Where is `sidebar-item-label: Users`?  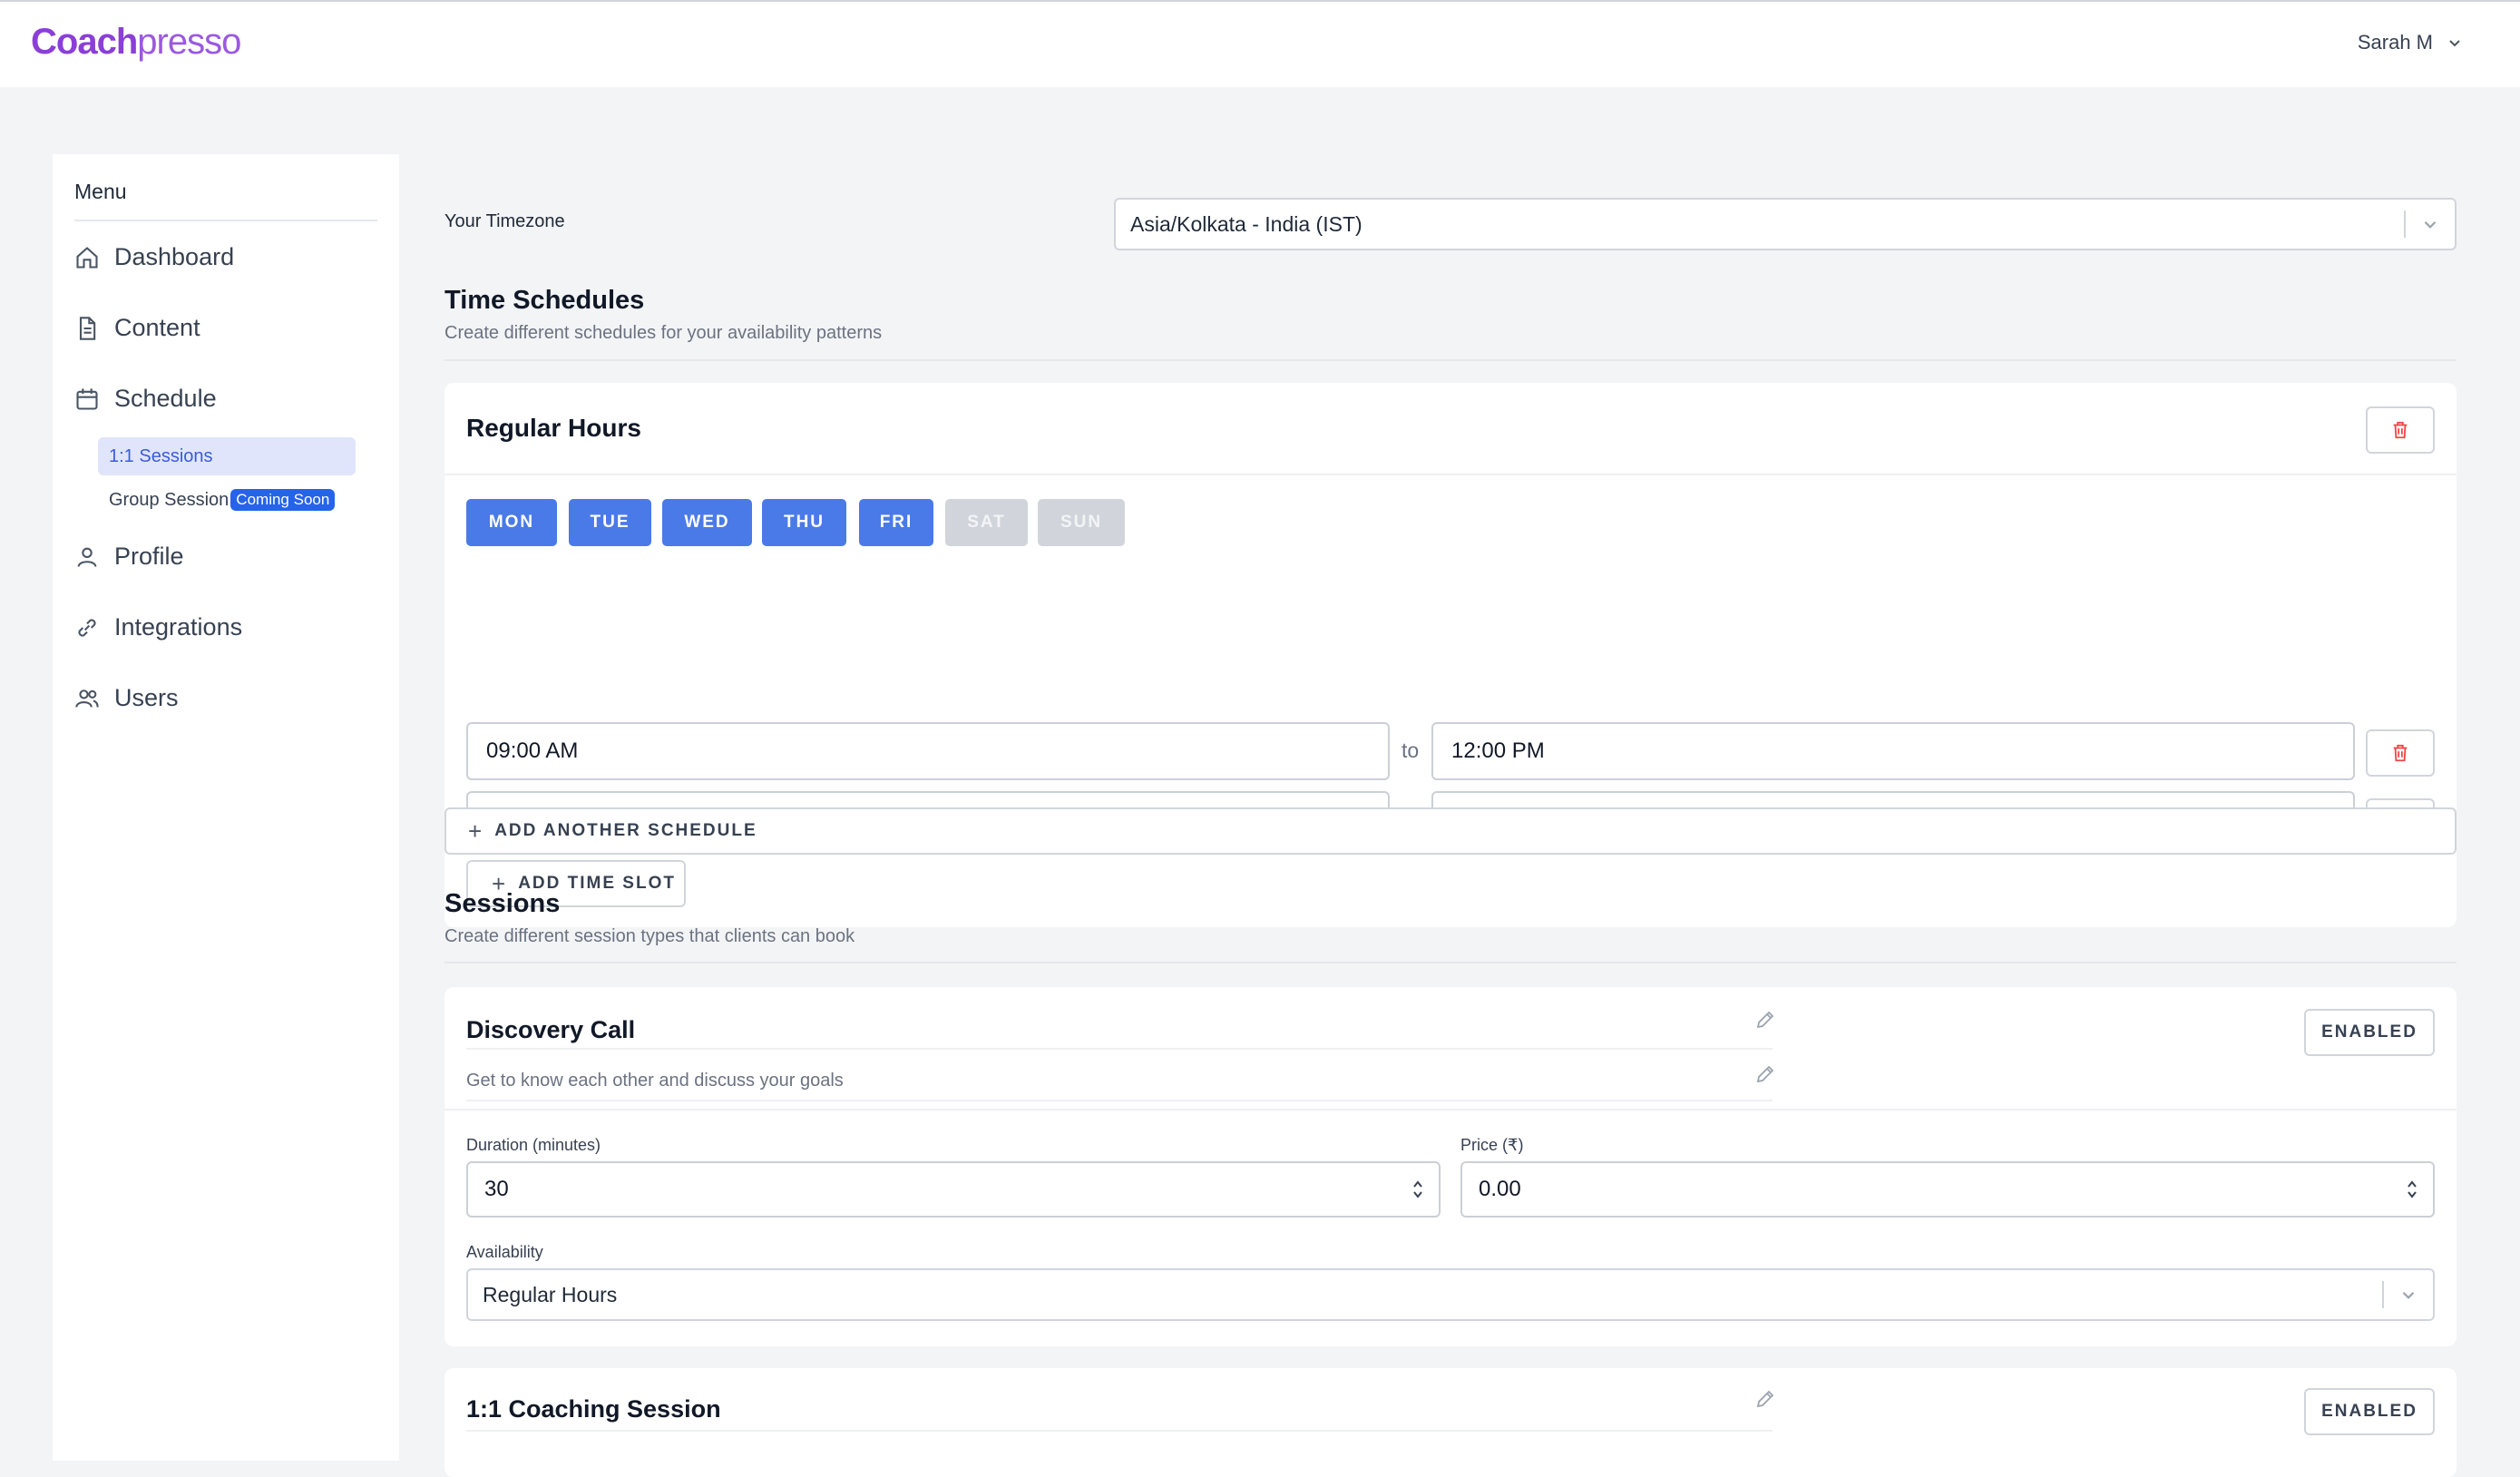
sidebar-item-label: Users is located at coordinates (147, 697).